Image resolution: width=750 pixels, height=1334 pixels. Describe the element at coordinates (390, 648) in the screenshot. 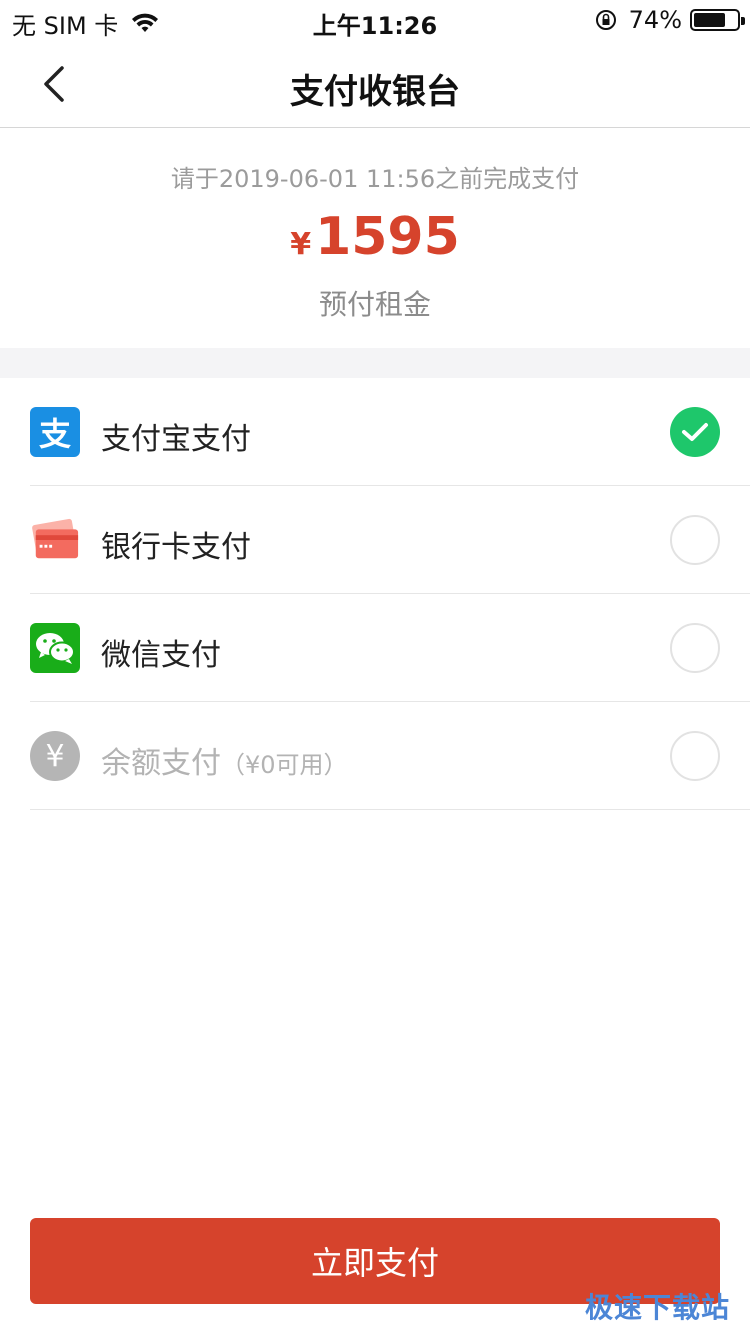

I see `payment-option-wechat: 微信支付` at that location.